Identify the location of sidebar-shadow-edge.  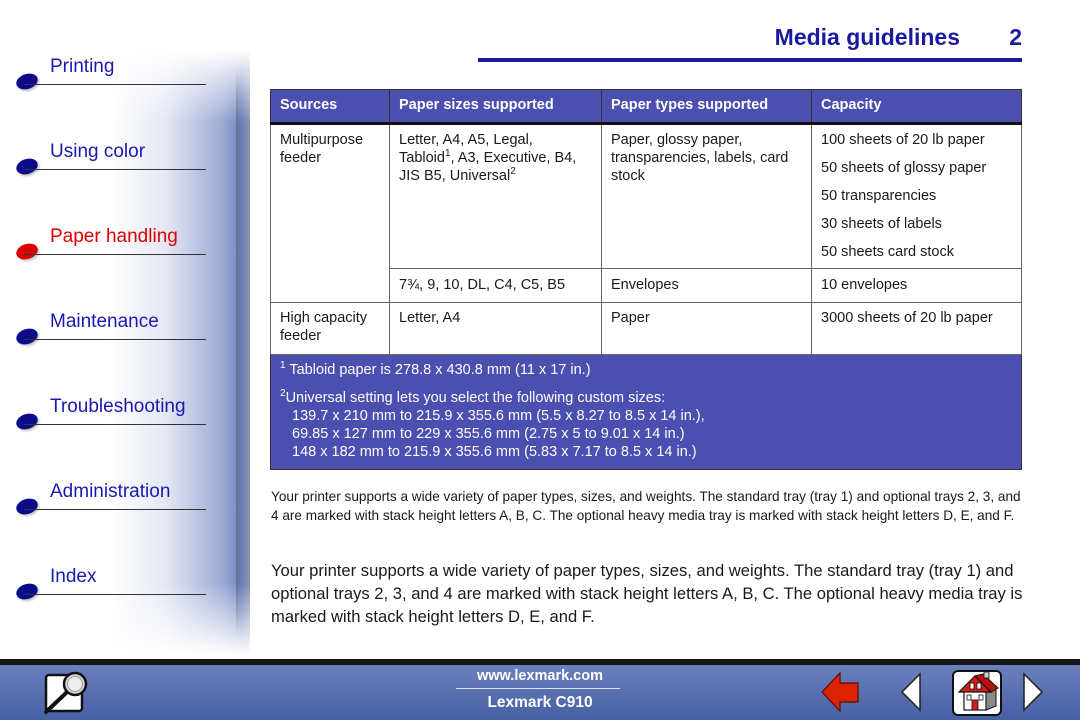
(240, 352).